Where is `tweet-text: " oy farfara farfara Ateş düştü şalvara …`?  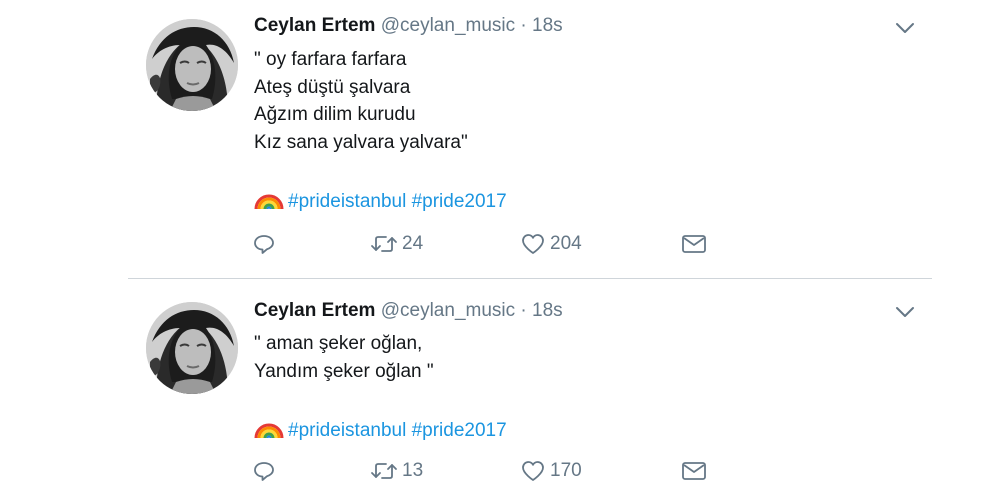 tweet-text: " oy farfara farfara Ateş düştü şalvara … is located at coordinates (361, 101).